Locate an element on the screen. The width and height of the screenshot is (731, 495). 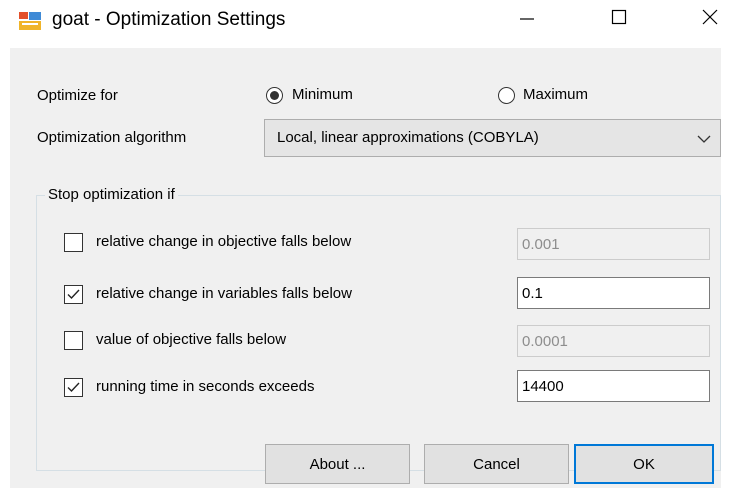
window-title: goat - Optimization Settings is located at coordinates (169, 19).